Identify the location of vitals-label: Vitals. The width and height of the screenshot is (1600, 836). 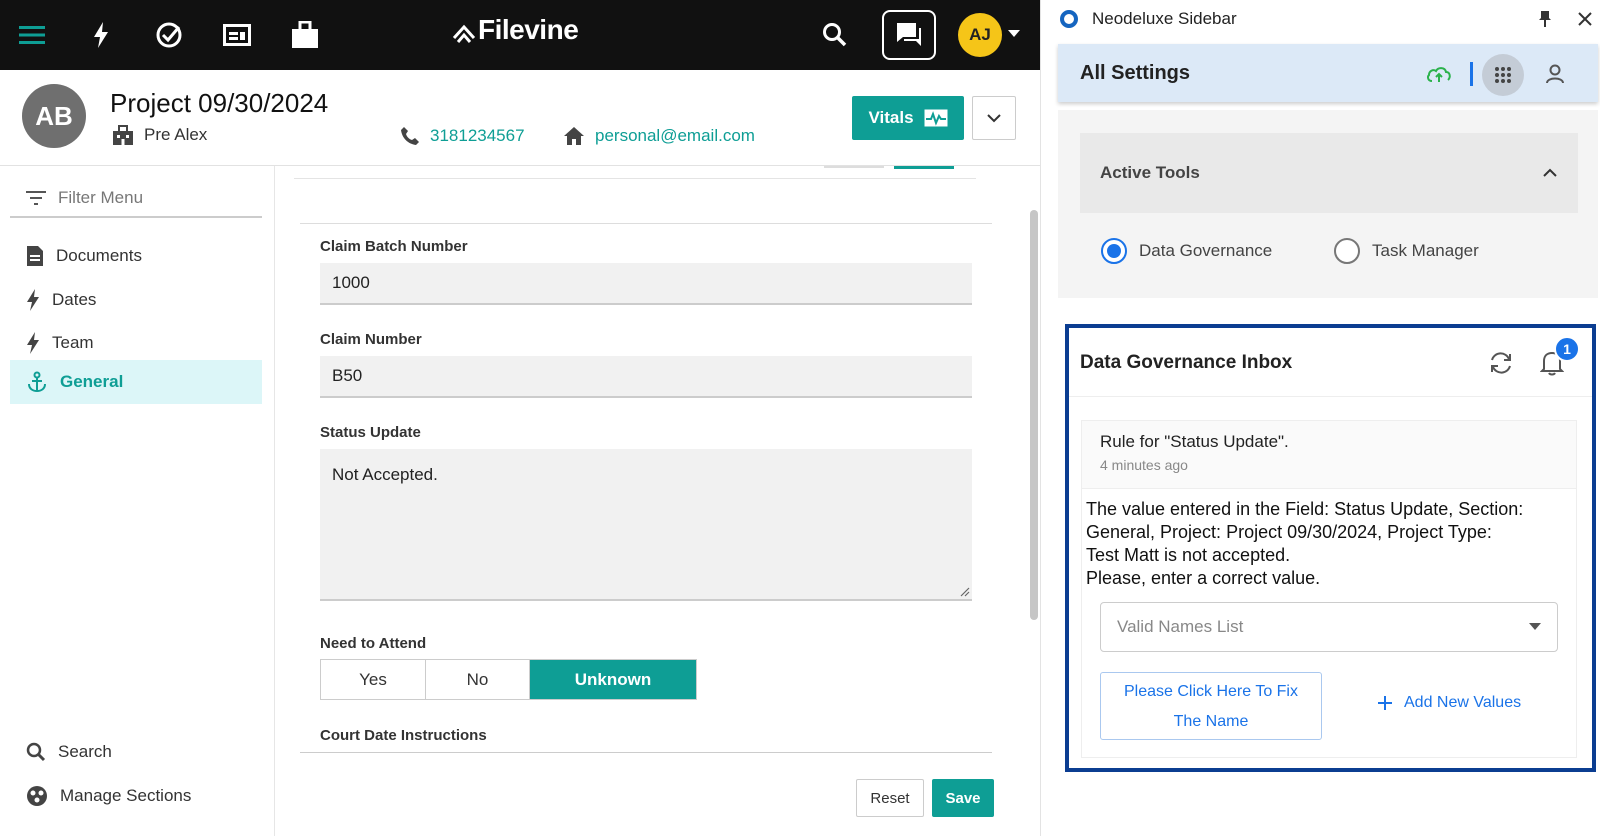
(891, 117).